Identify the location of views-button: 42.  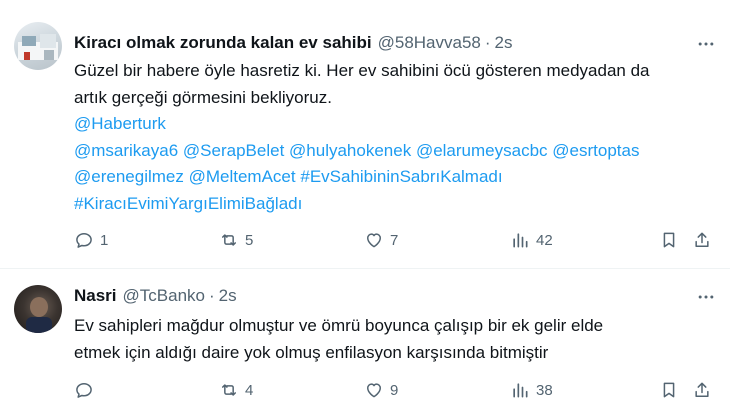
(531, 240).